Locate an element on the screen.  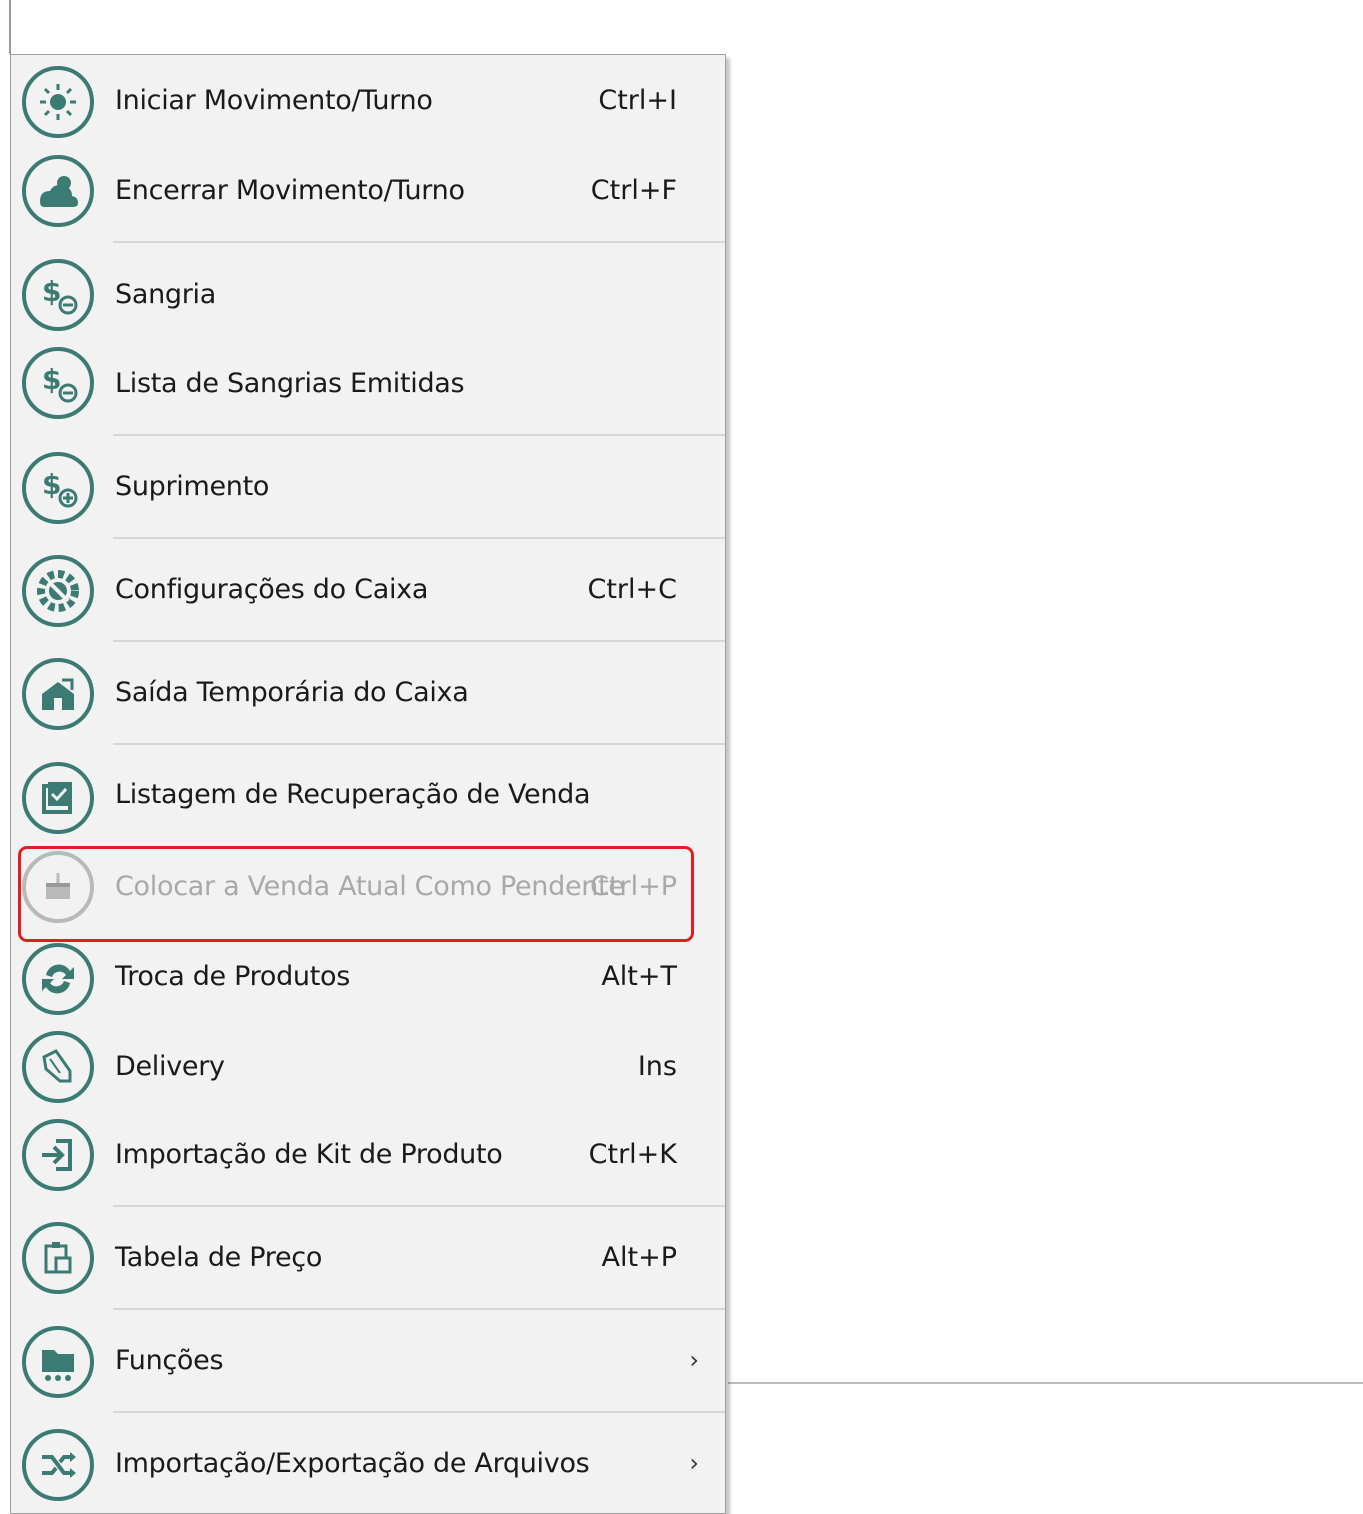
menu-item-shortcut: Alt+T is located at coordinates (639, 976).